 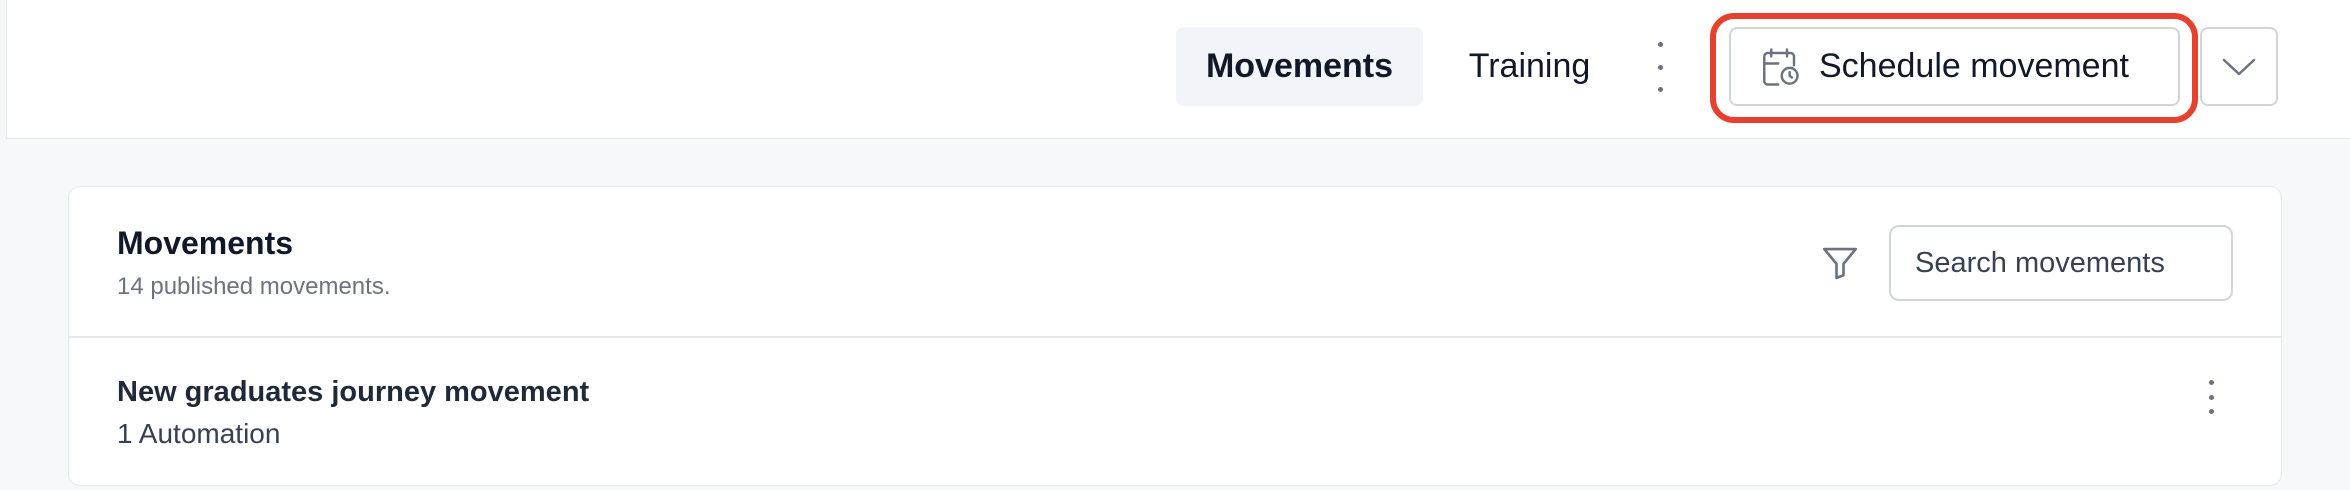 What do you see at coordinates (1299, 66) in the screenshot?
I see `tab-movements: Movements` at bounding box center [1299, 66].